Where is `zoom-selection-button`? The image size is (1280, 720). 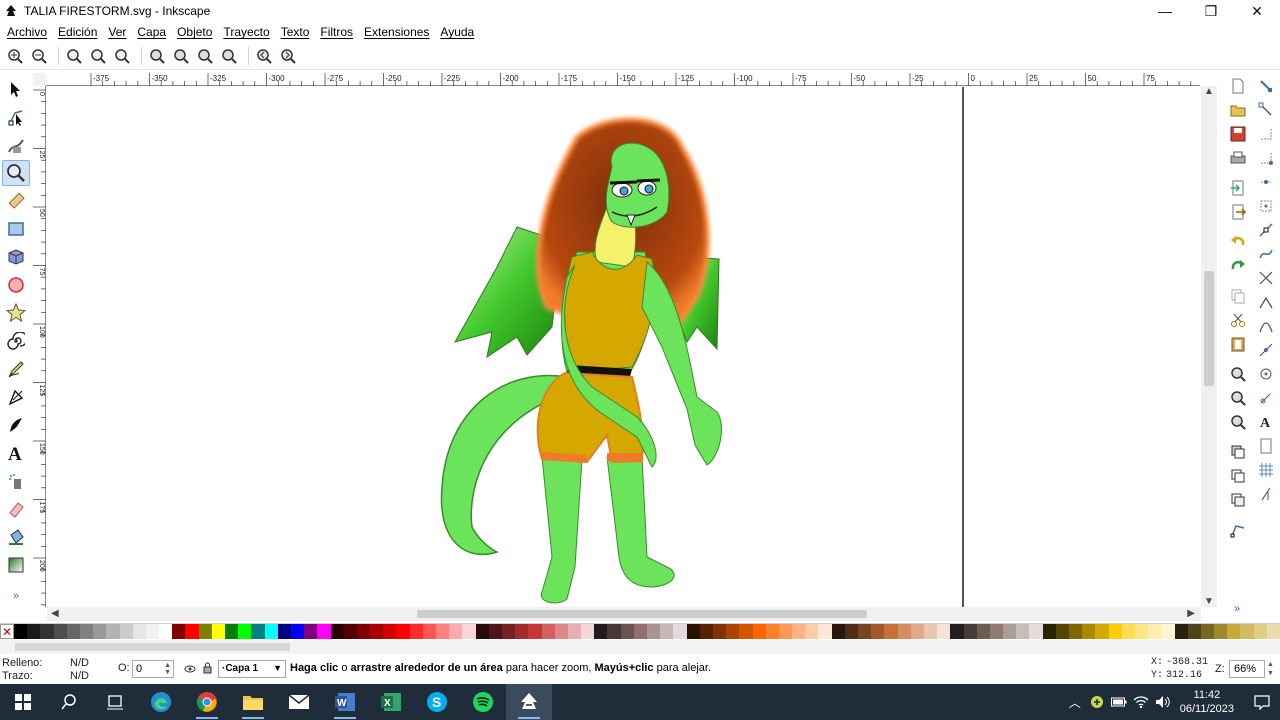 zoom-selection-button is located at coordinates (157, 56).